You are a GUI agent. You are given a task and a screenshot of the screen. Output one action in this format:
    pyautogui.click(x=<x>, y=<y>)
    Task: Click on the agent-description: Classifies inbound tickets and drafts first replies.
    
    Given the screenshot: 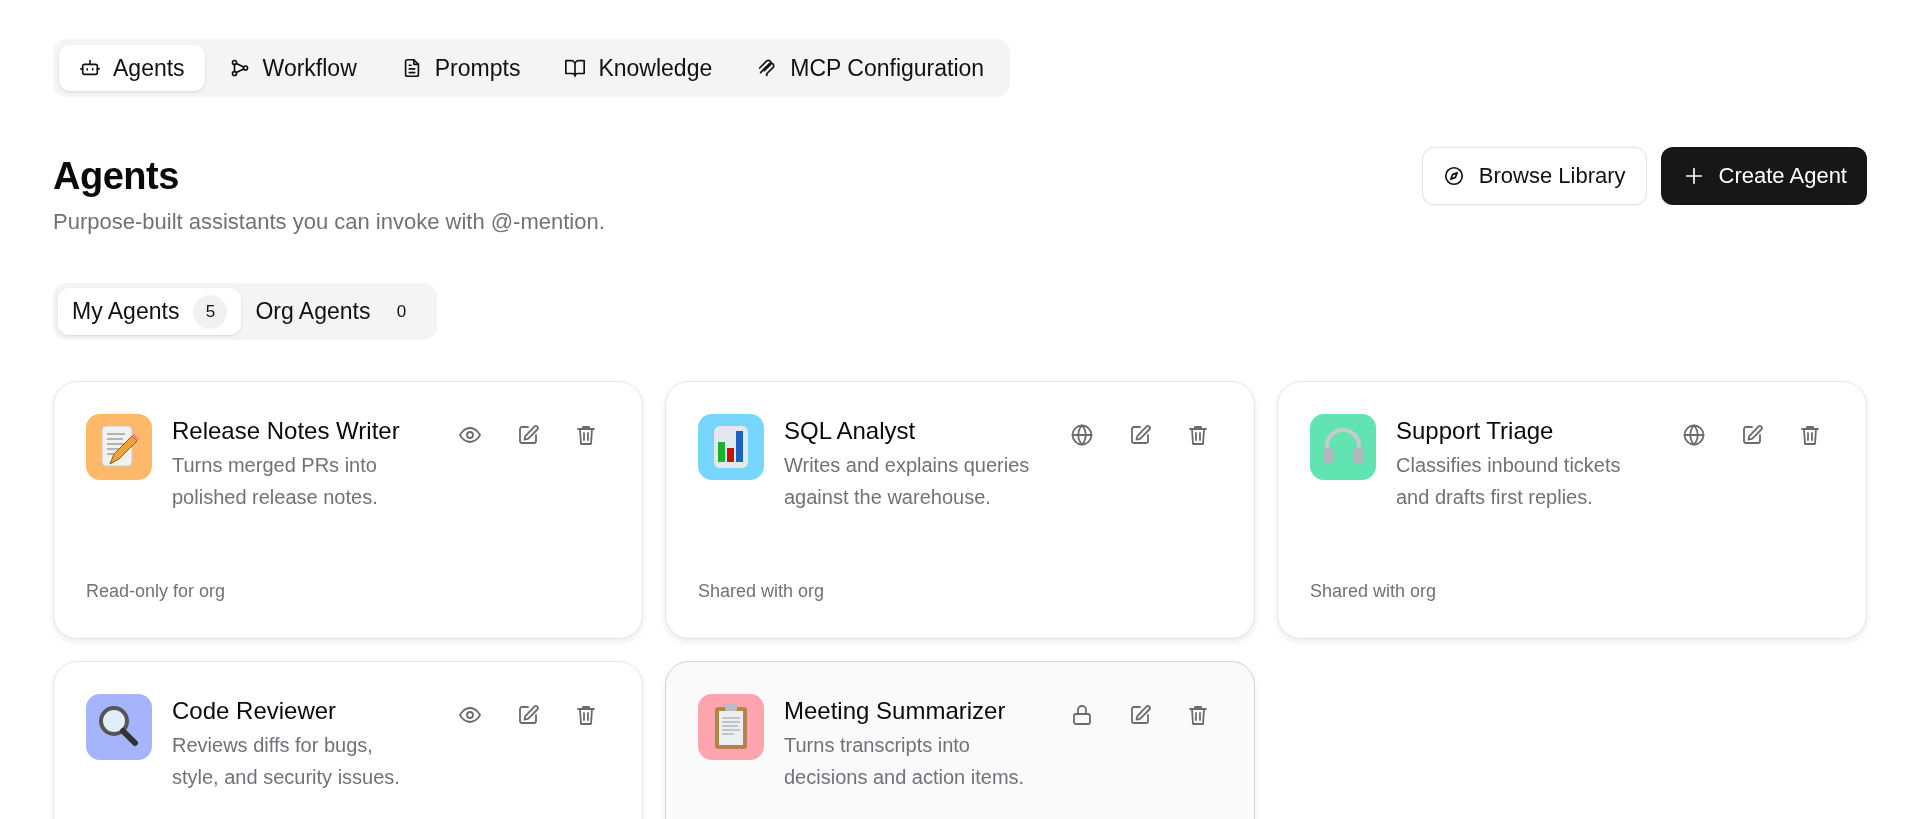 What is the action you would take?
    pyautogui.click(x=1509, y=481)
    